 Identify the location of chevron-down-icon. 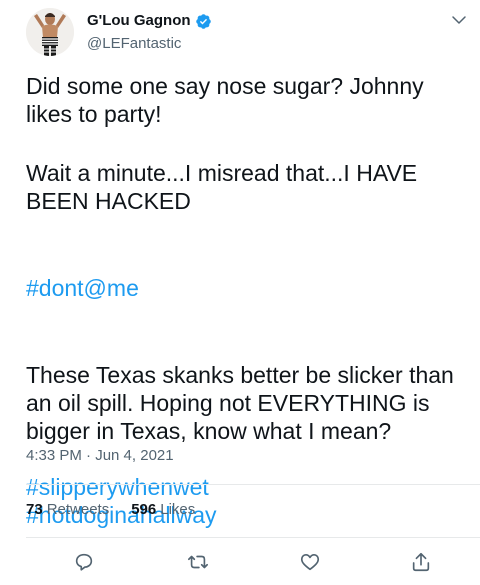
(459, 20).